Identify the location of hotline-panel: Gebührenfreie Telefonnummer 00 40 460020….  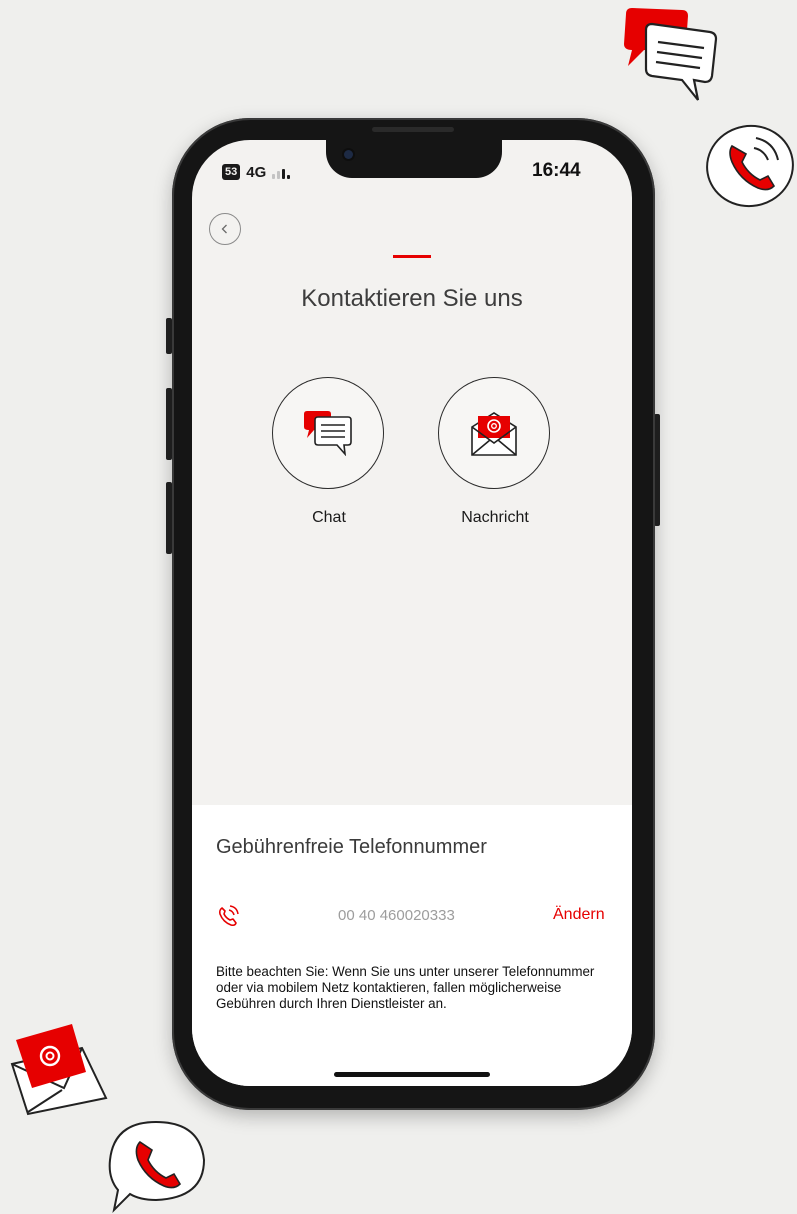
(412, 945).